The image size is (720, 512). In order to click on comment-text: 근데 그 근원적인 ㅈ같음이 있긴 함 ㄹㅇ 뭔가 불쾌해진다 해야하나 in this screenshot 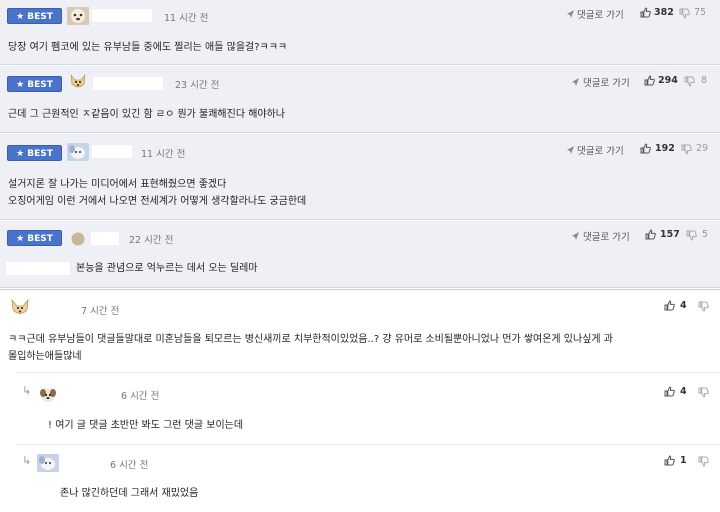, I will do `click(147, 114)`.